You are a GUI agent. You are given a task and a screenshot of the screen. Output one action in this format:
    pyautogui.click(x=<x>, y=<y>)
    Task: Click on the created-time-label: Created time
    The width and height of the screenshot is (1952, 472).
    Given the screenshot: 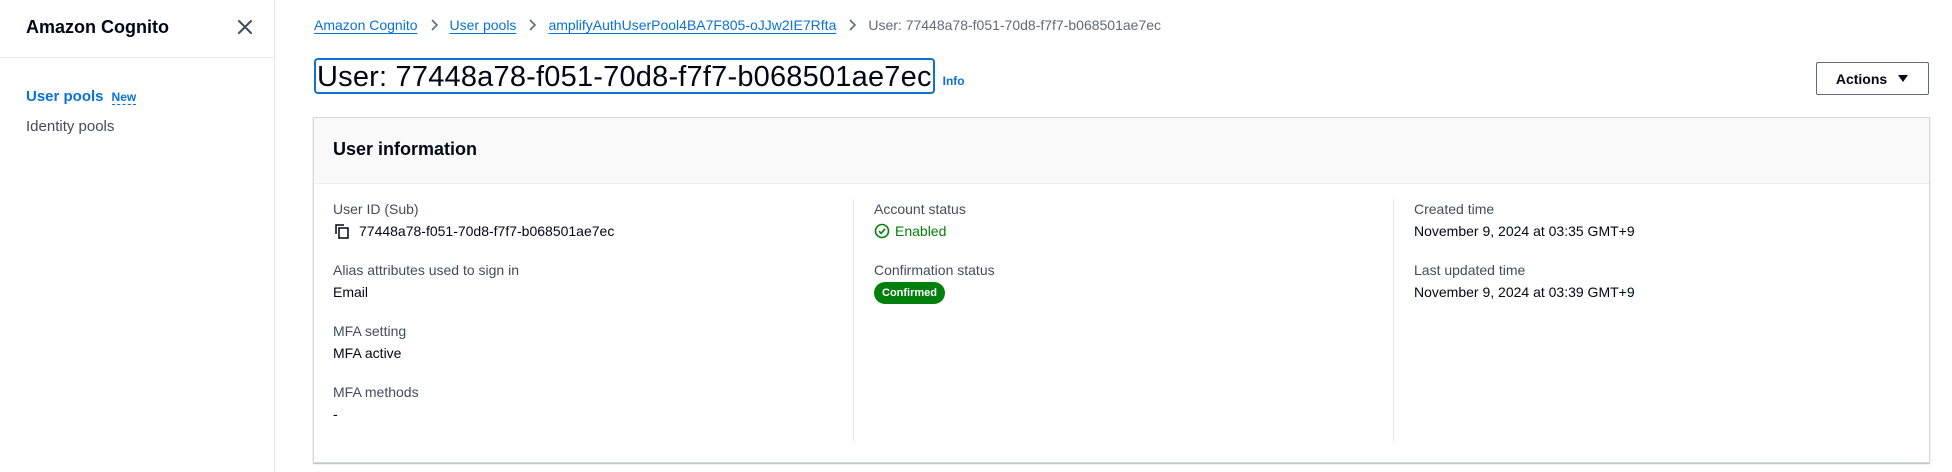 What is the action you would take?
    pyautogui.click(x=1454, y=209)
    